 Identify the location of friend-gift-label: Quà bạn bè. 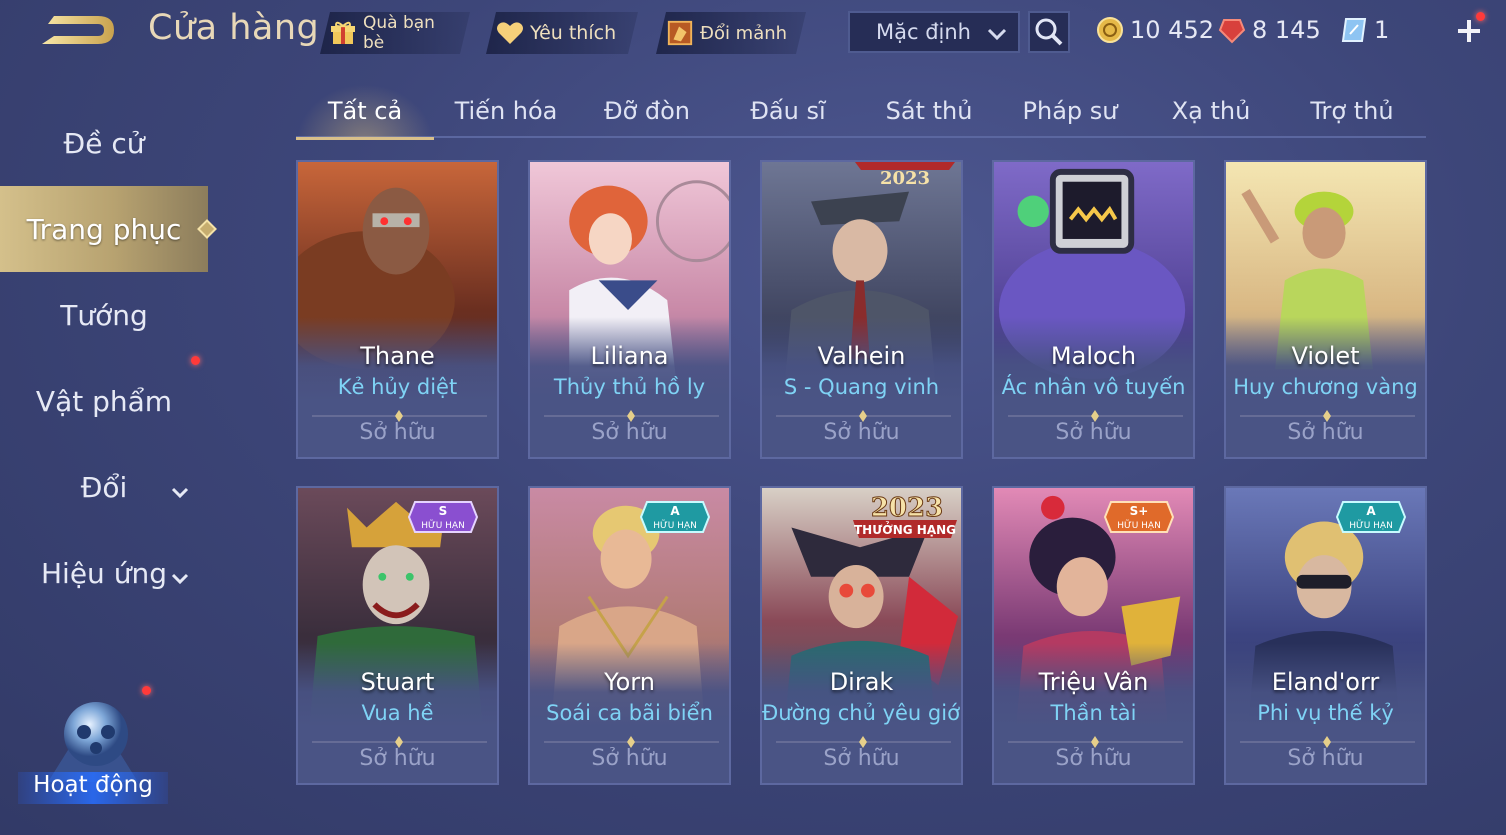
(398, 33).